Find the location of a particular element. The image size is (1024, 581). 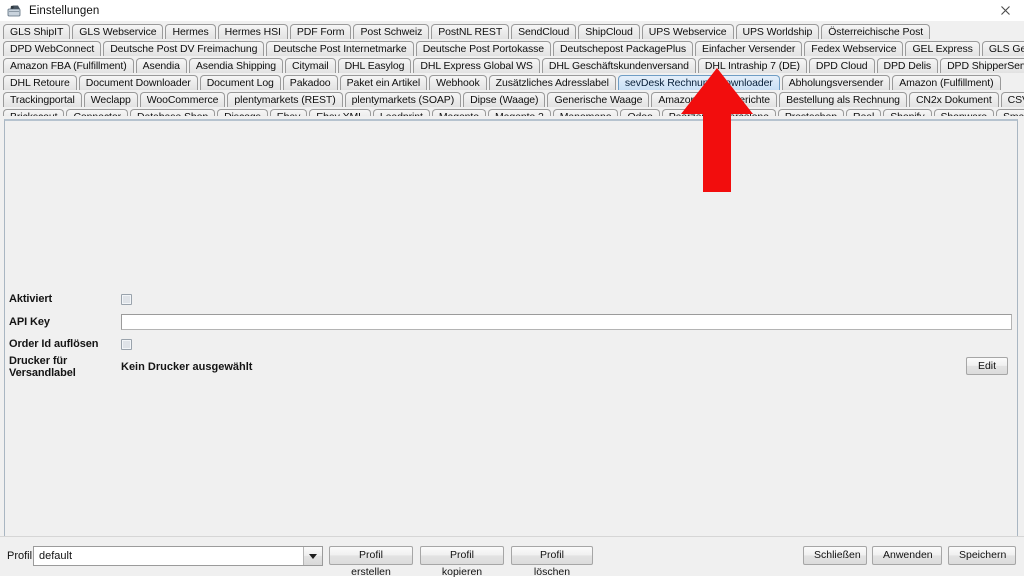

app-icon is located at coordinates (14, 11).